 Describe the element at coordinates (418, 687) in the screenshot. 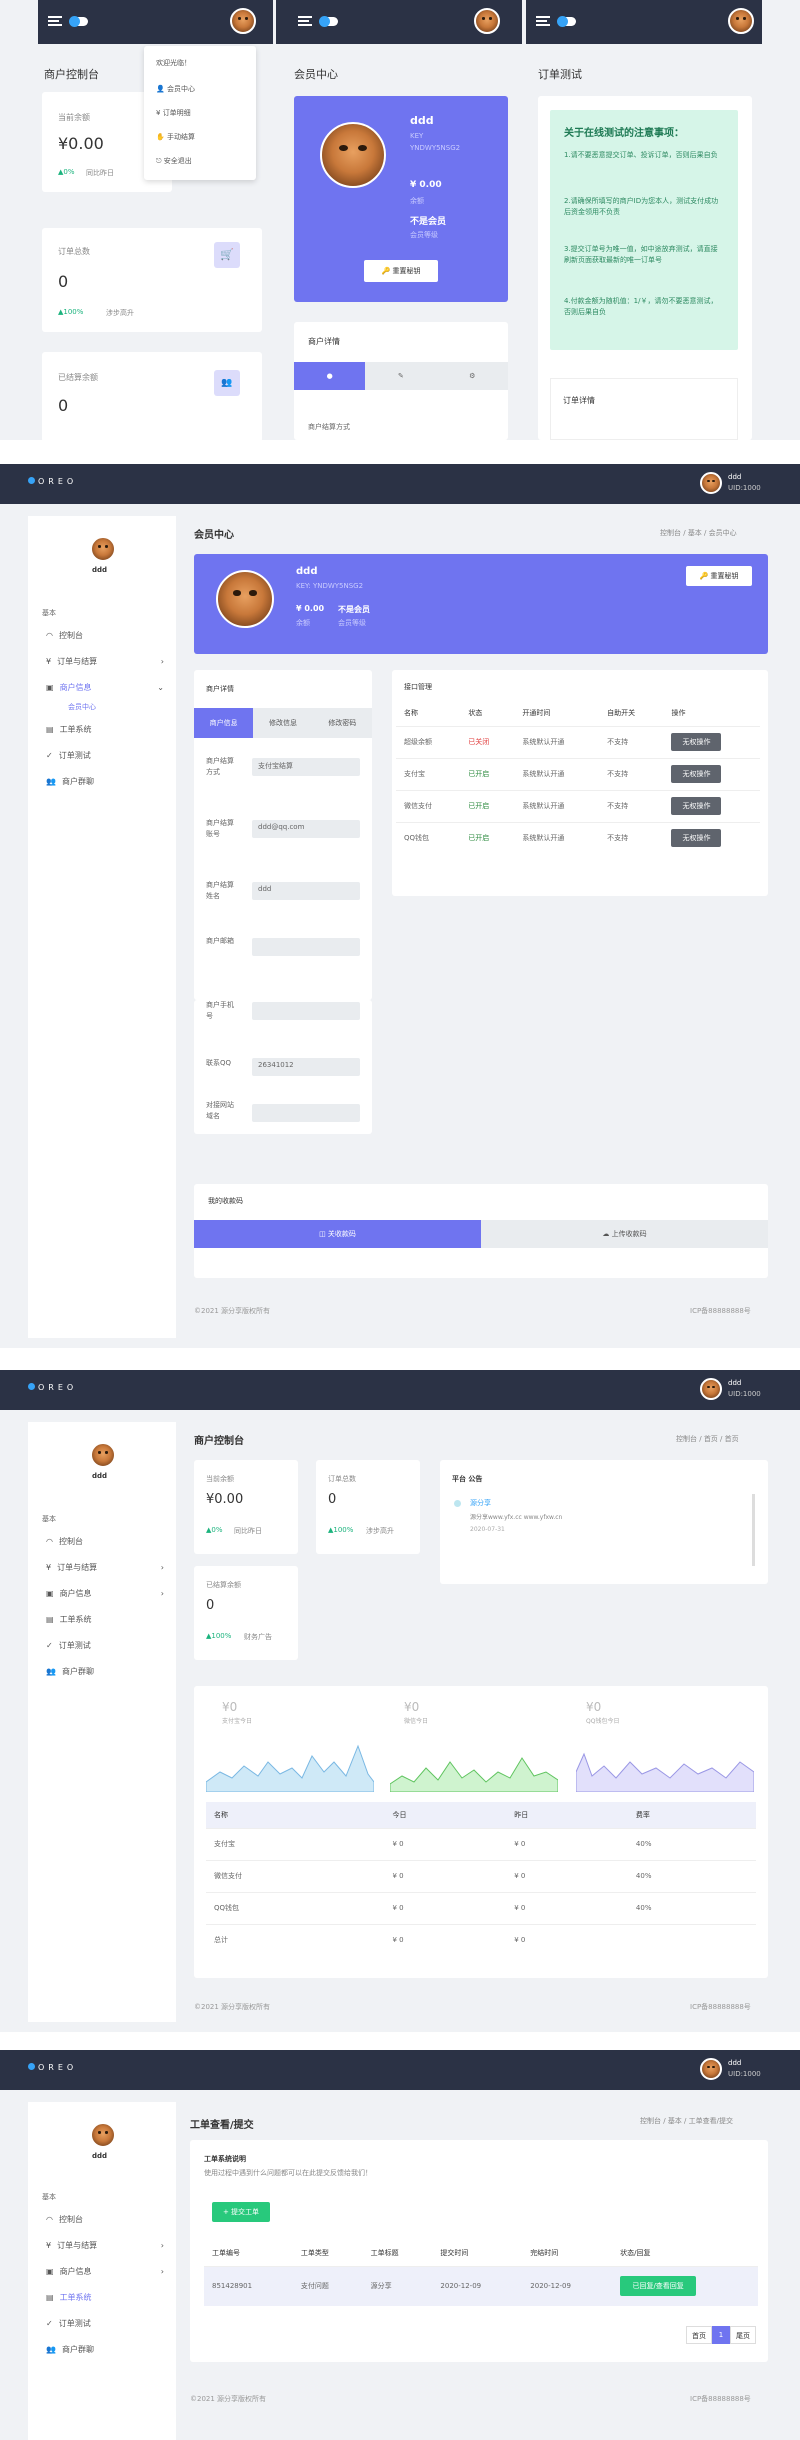

I see `api-title: 接口管理` at that location.